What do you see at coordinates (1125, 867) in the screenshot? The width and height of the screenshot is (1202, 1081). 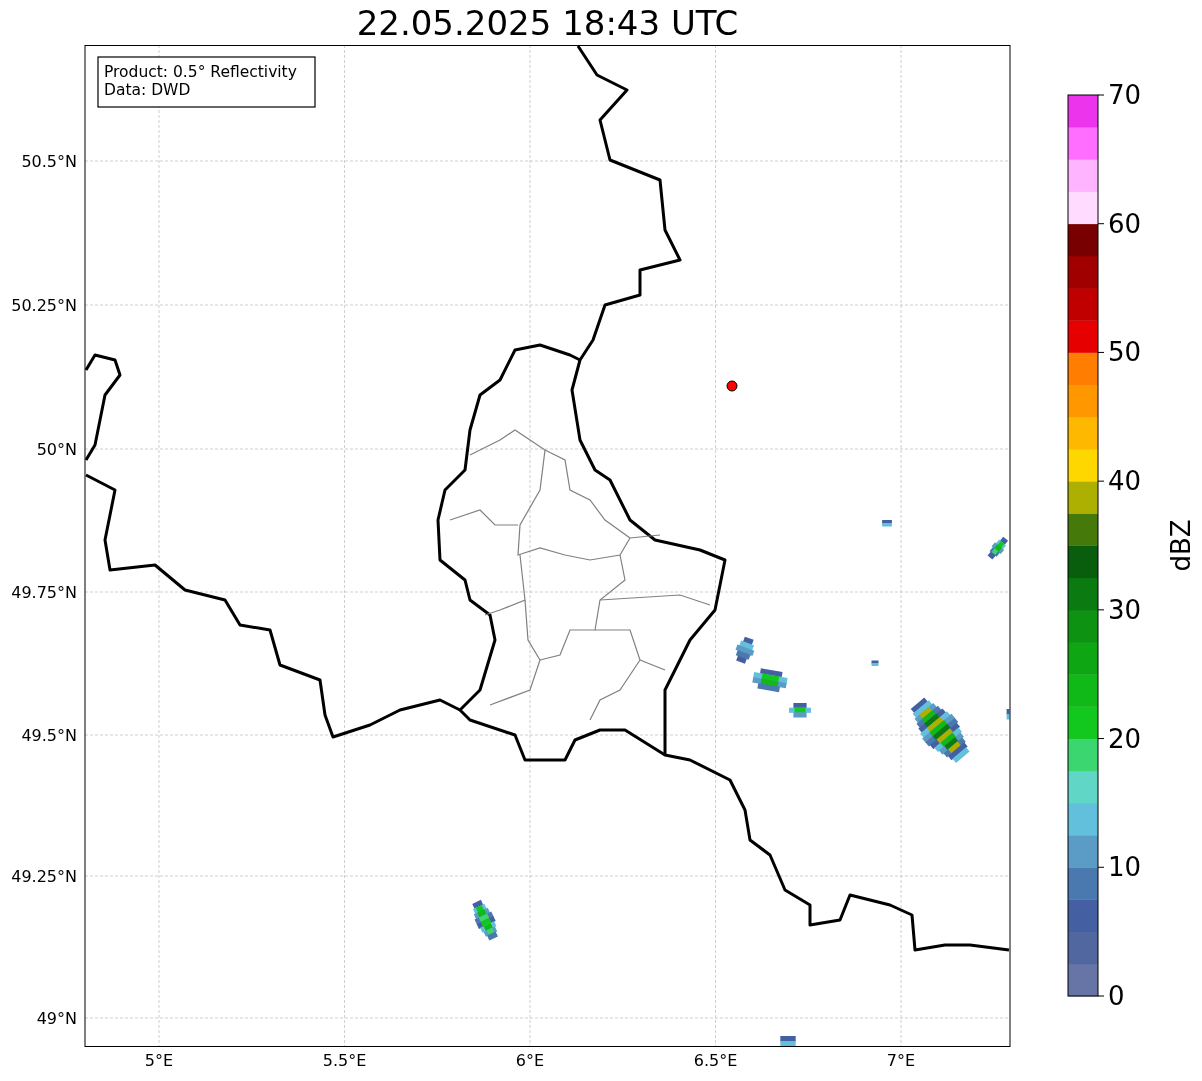 I see `colorbar-tick-label: 10` at bounding box center [1125, 867].